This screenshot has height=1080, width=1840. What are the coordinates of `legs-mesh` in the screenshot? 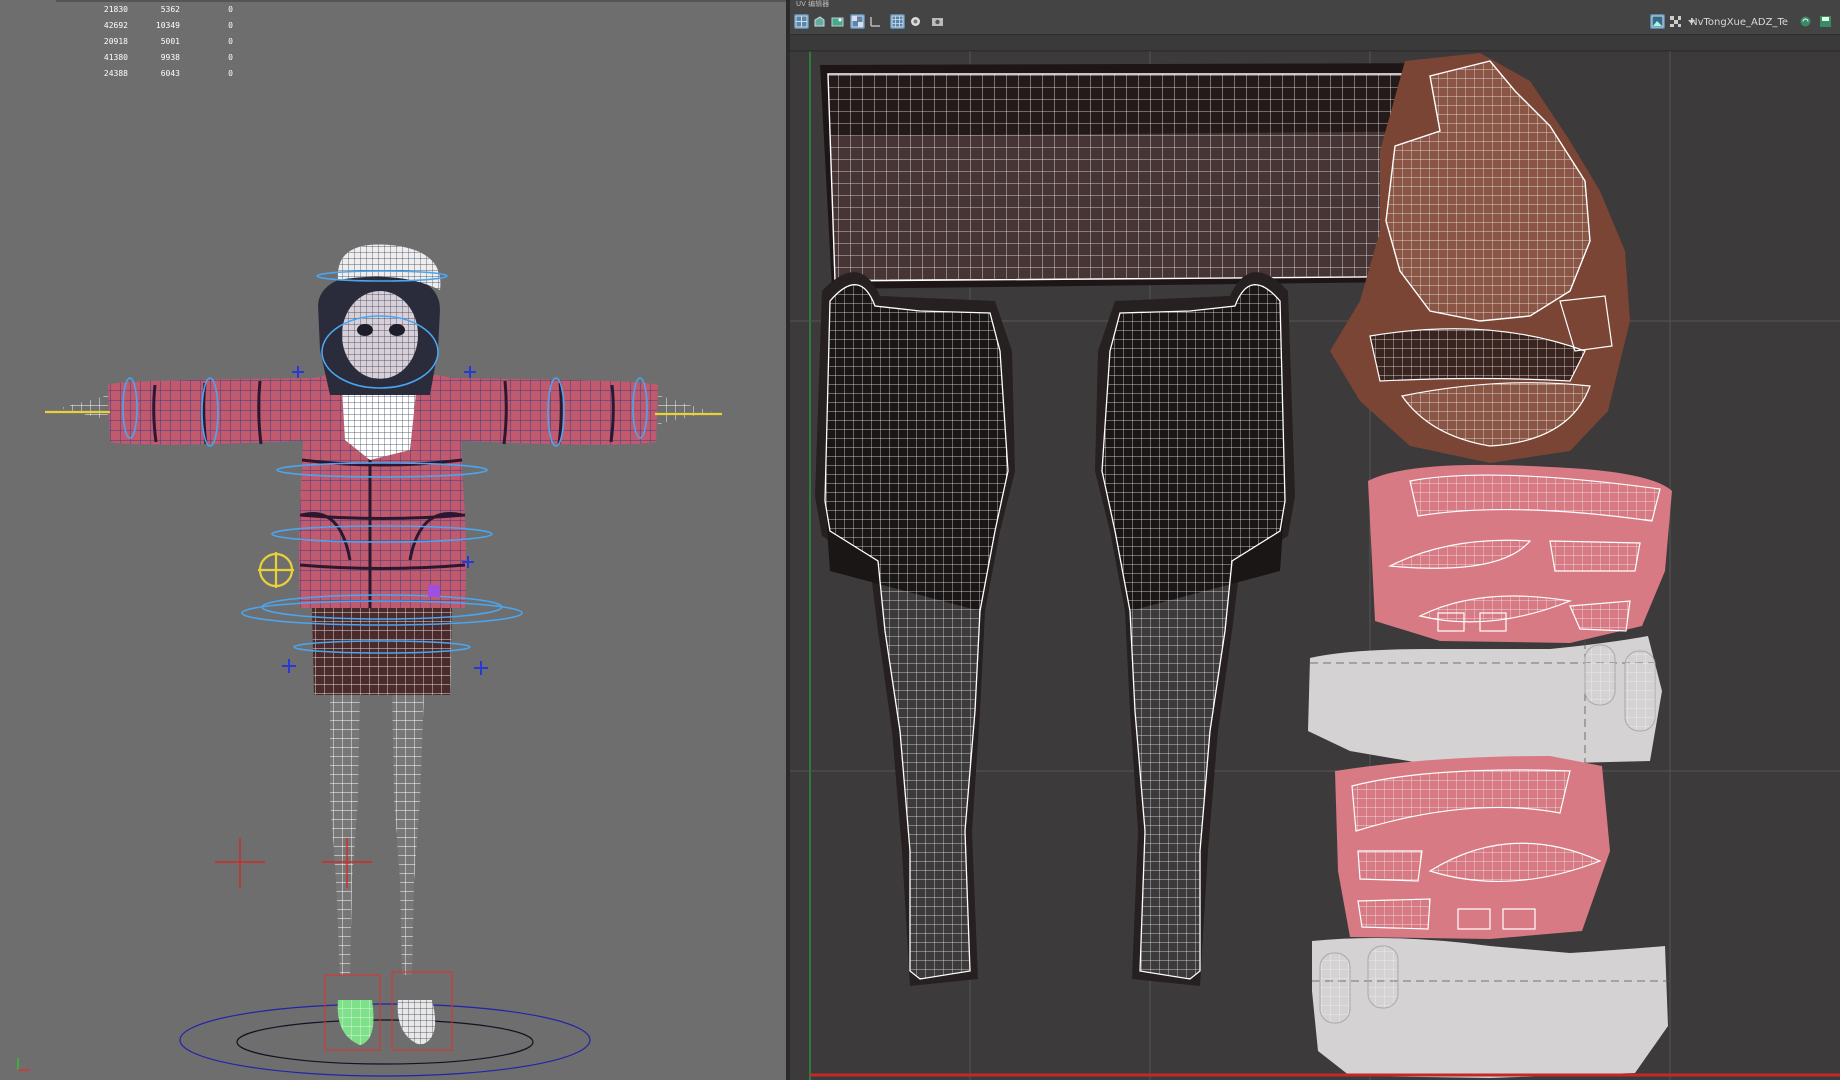 It's located at (377, 832).